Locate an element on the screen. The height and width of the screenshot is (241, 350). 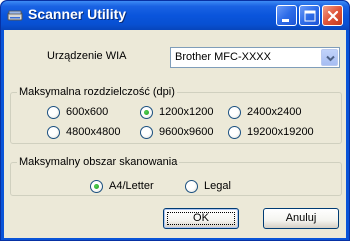
radio-label: 4800x4800 is located at coordinates (93, 132).